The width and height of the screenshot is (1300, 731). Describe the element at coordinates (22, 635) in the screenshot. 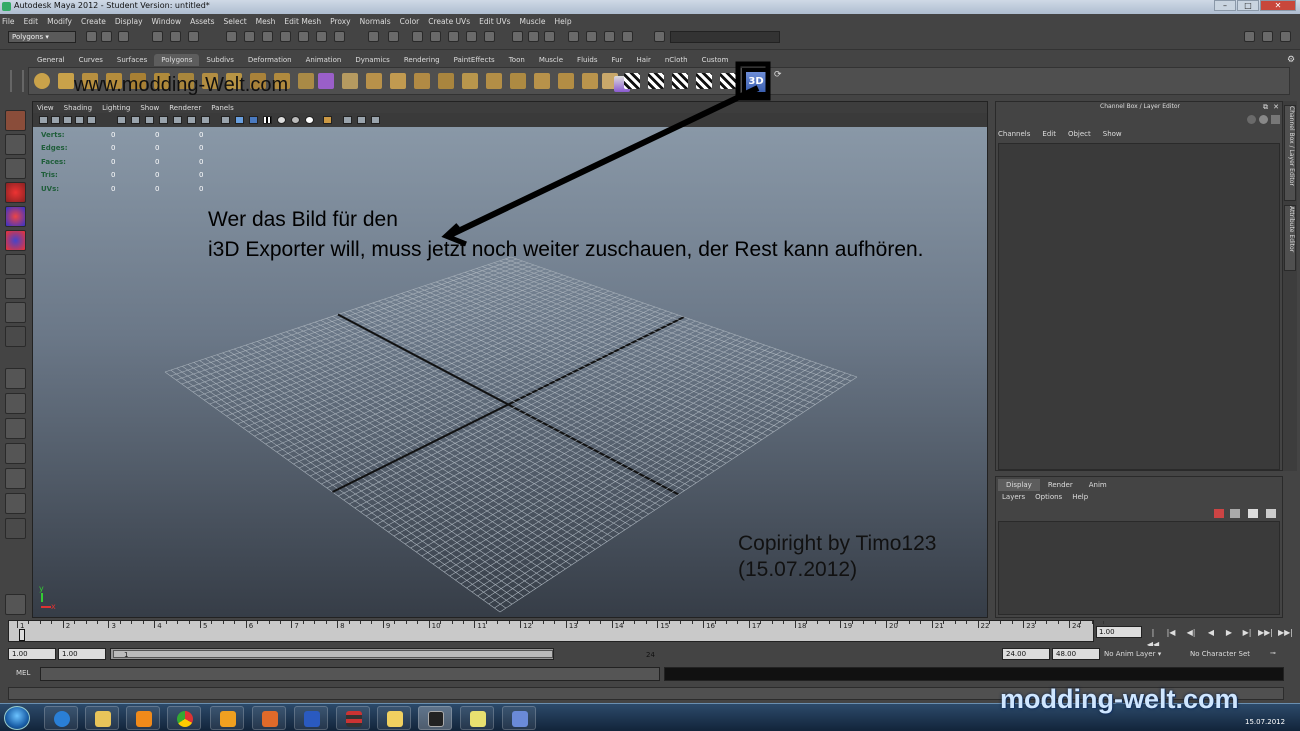

I see `current-time-marker` at that location.